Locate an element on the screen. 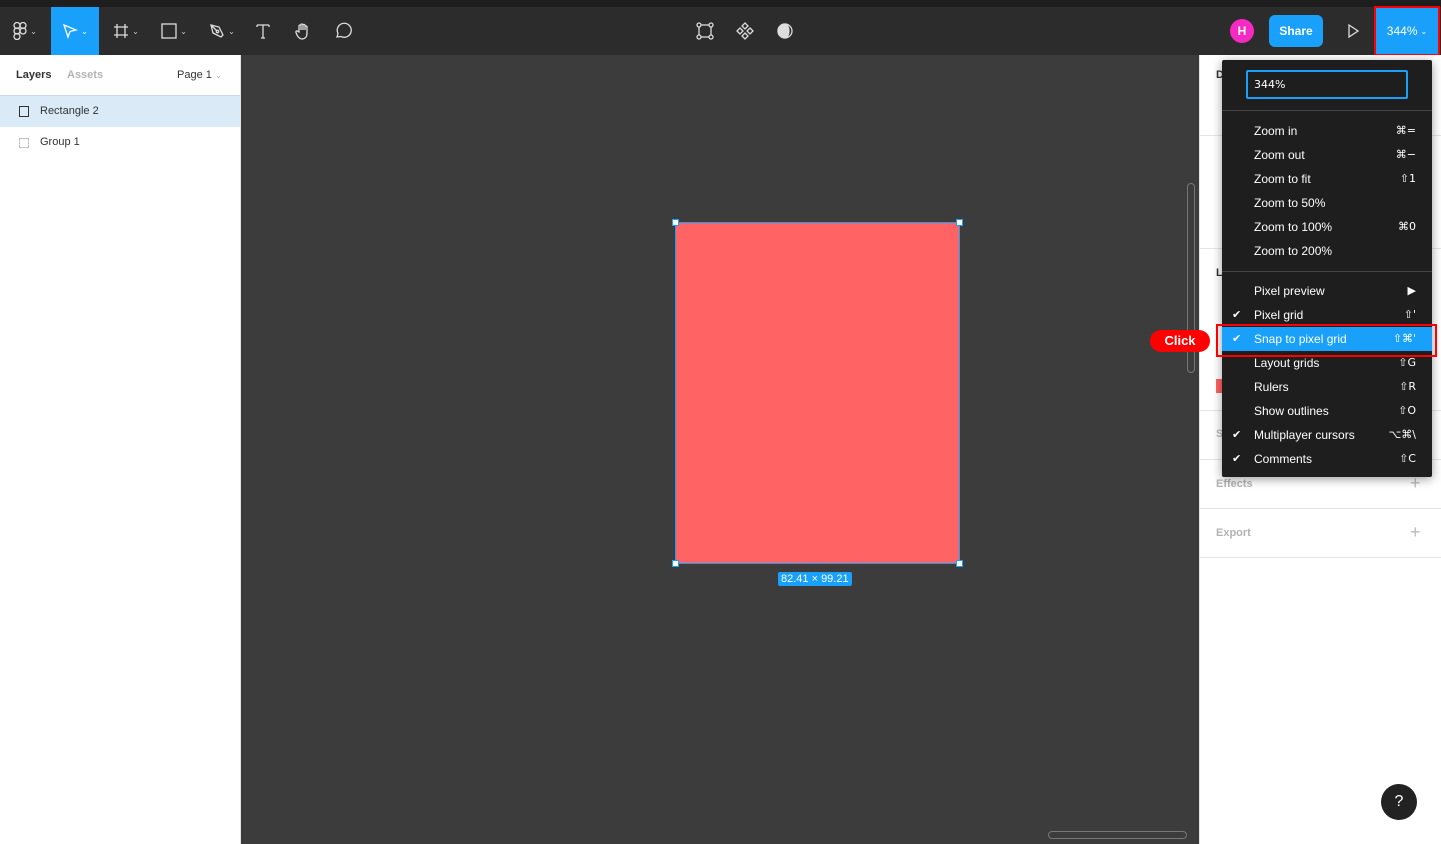  avatar: H is located at coordinates (1242, 31).